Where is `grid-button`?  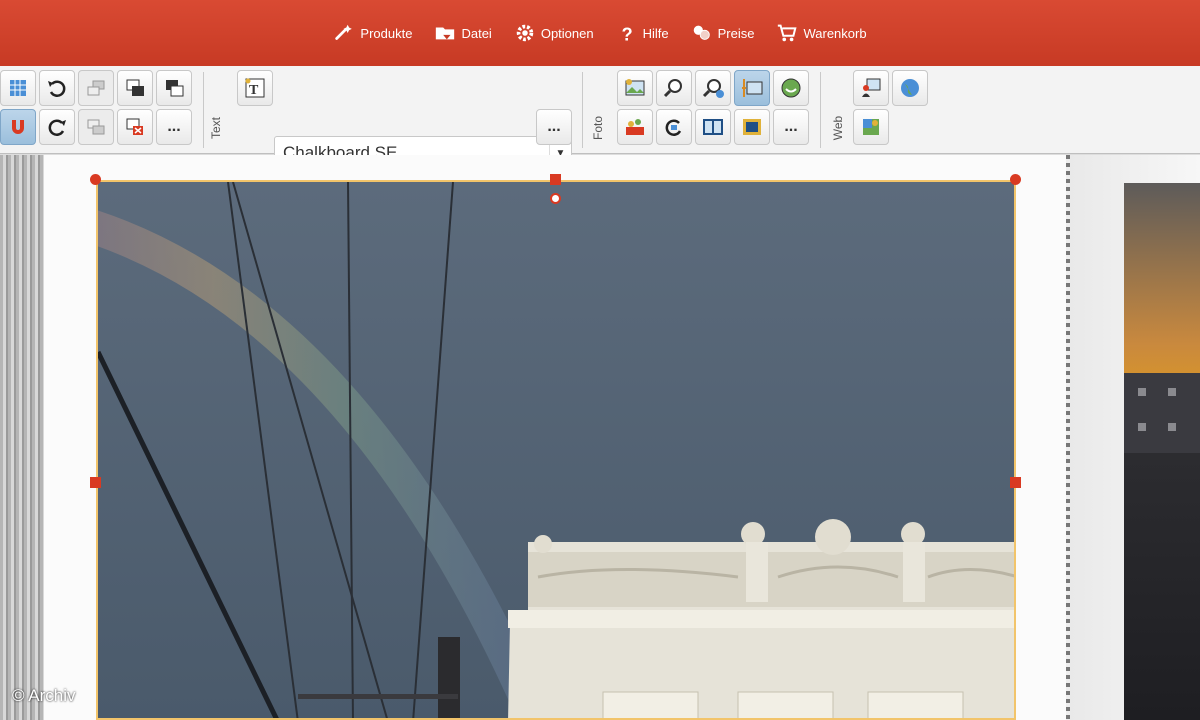
grid-button is located at coordinates (18, 88).